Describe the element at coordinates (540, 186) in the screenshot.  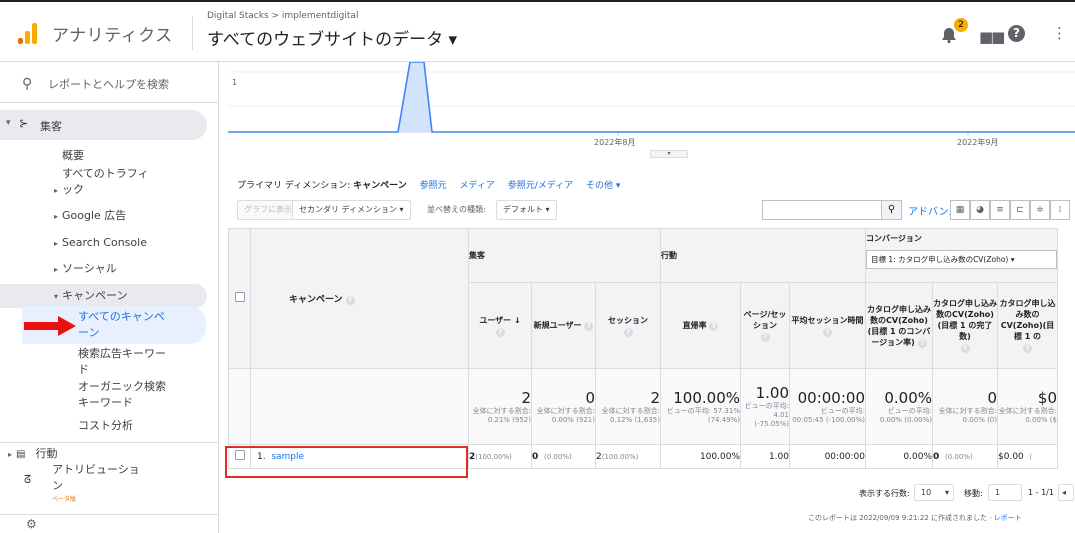
I see `dimension-link-source-medium: 参照元/メディア` at that location.